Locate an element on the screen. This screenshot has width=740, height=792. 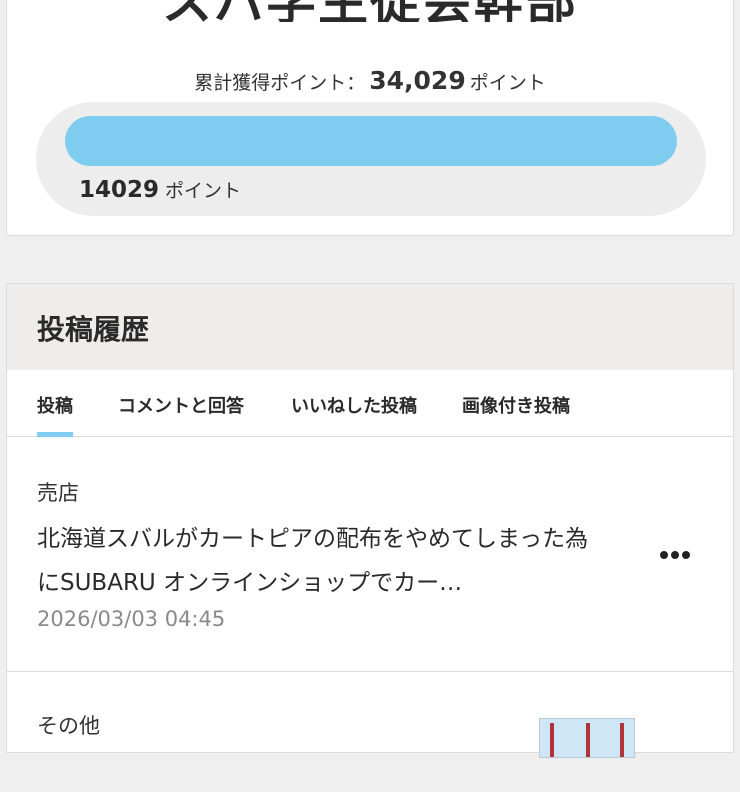
total-points-value: 34,029 is located at coordinates (417, 80).